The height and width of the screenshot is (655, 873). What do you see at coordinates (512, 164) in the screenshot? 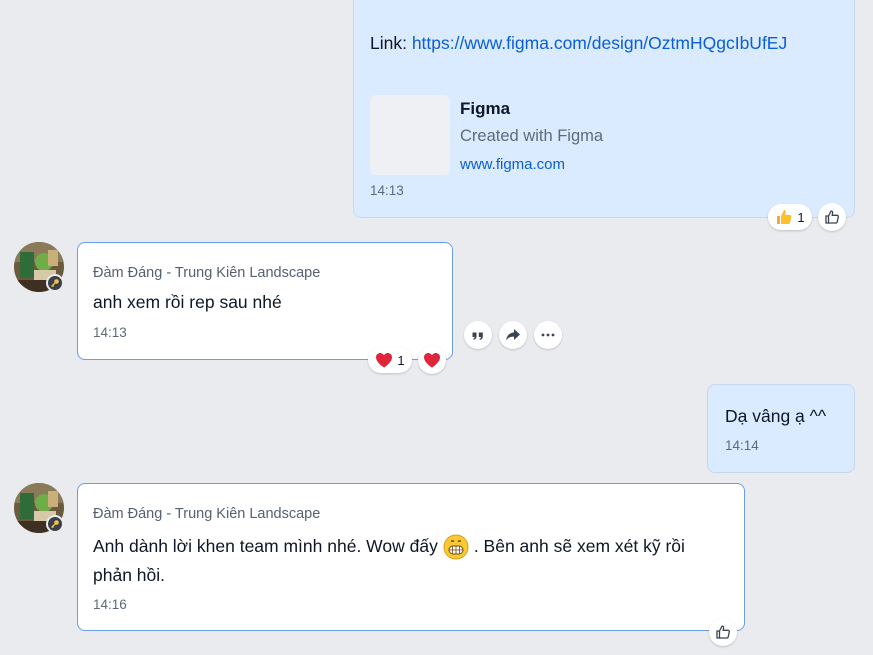
I see `link-preview-domain: www.figma.com` at bounding box center [512, 164].